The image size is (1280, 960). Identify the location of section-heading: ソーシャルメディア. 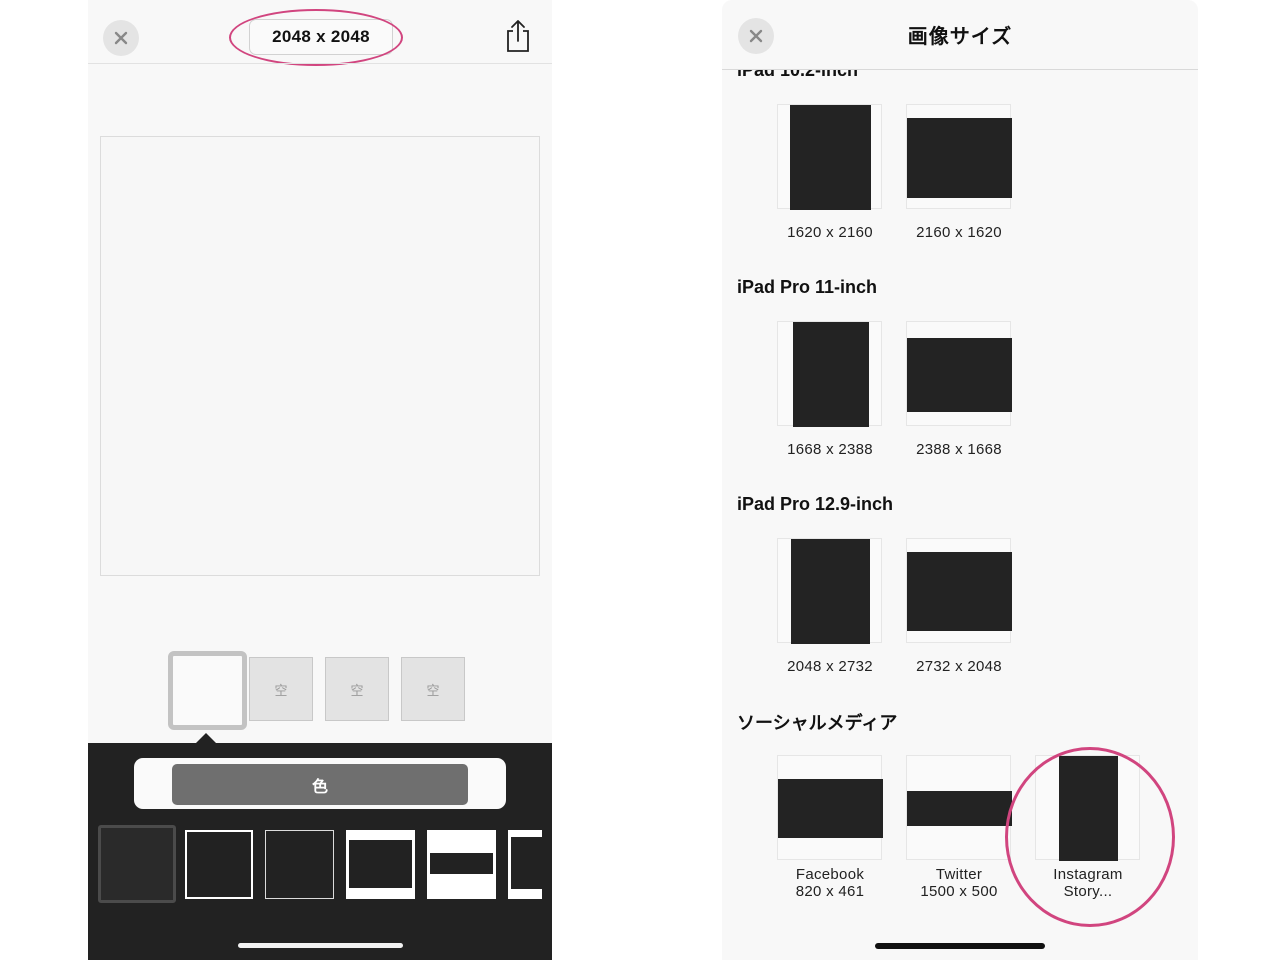
(817, 723).